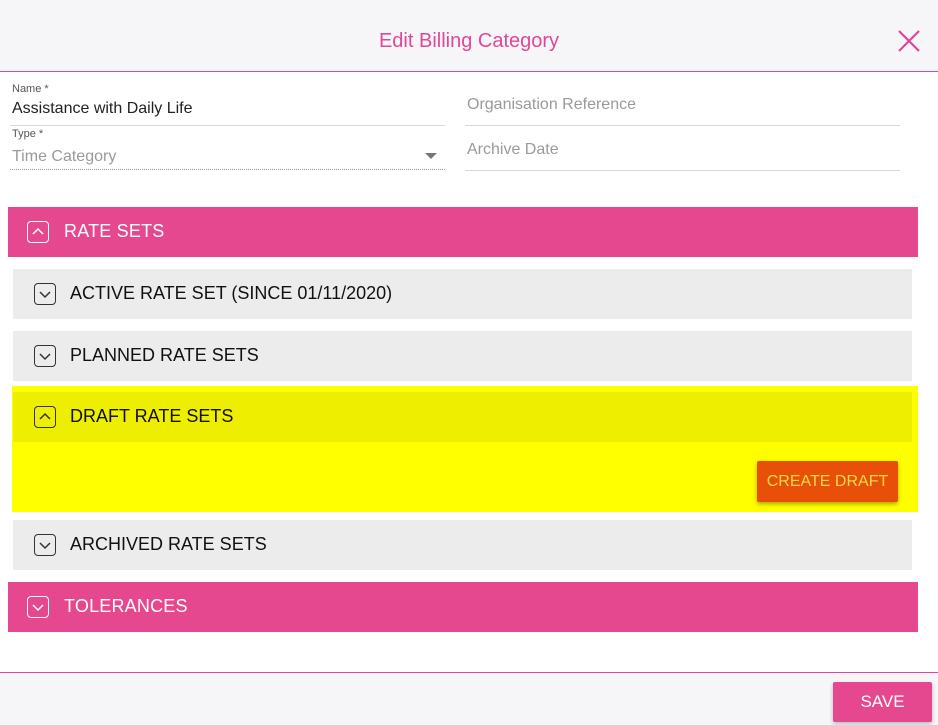 The image size is (938, 725). Describe the element at coordinates (463, 607) in the screenshot. I see `tolerances-section-header: TOLERANCES` at that location.